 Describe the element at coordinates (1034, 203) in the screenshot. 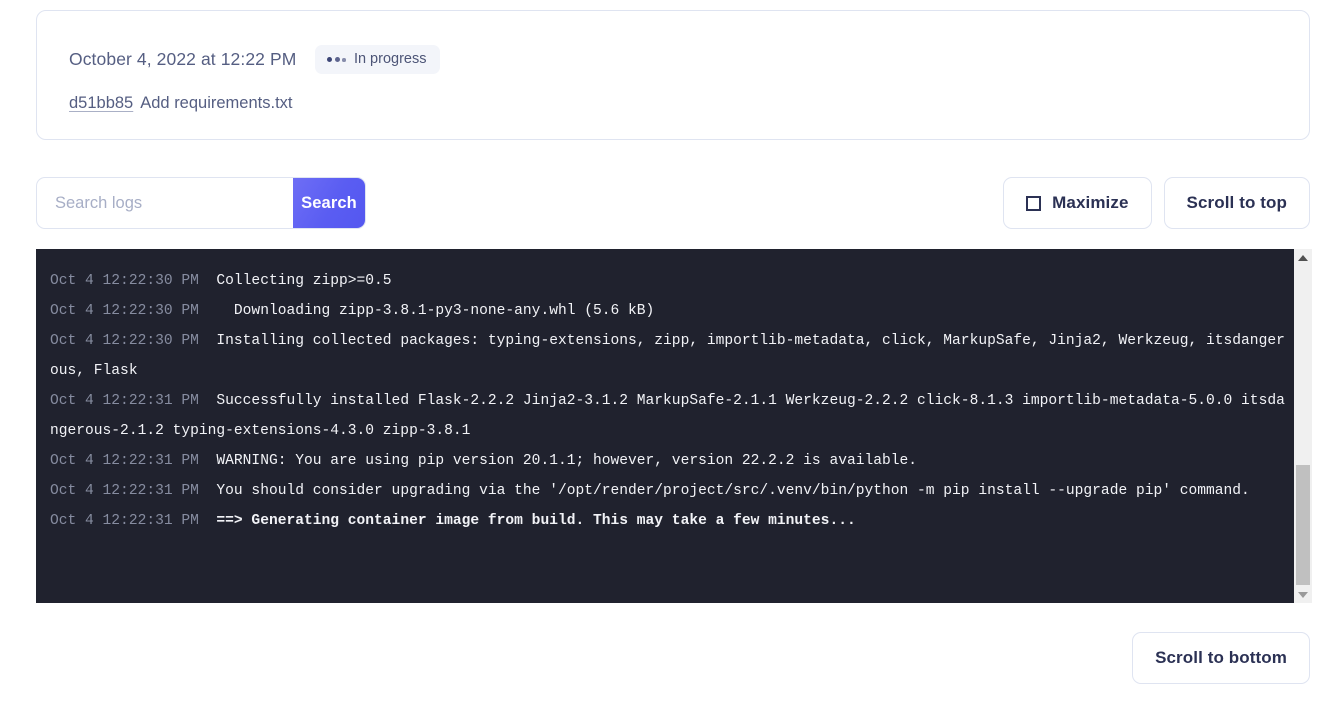

I see `maximize-corners-icon` at that location.